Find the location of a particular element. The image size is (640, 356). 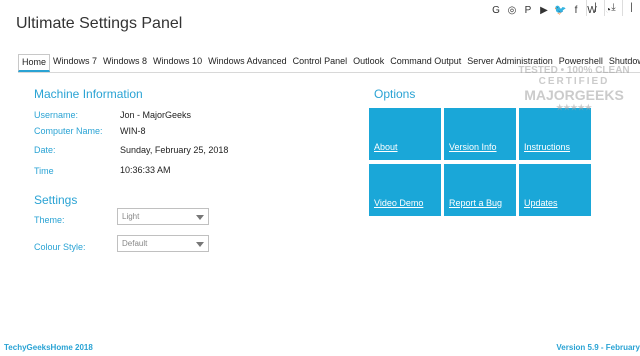

tab-command-output: Command Output is located at coordinates (425, 63).